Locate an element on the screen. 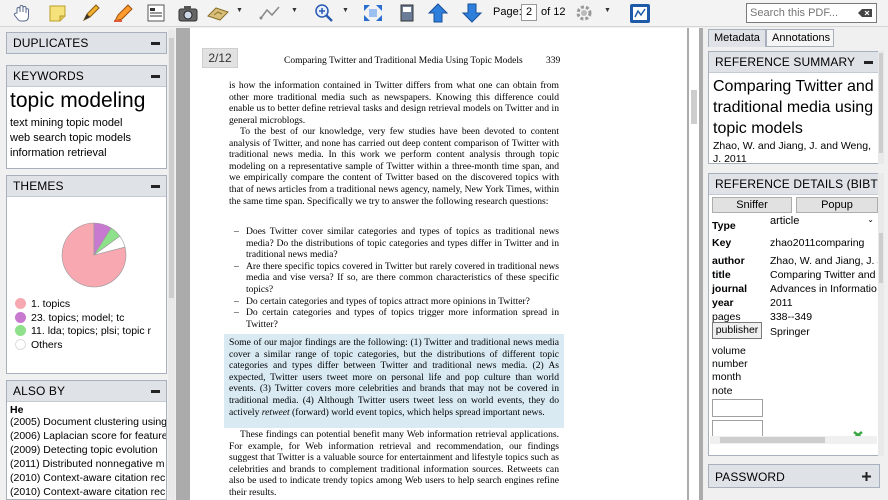 The height and width of the screenshot is (500, 888). sidebar-scrollbar-thumb is located at coordinates (171, 168).